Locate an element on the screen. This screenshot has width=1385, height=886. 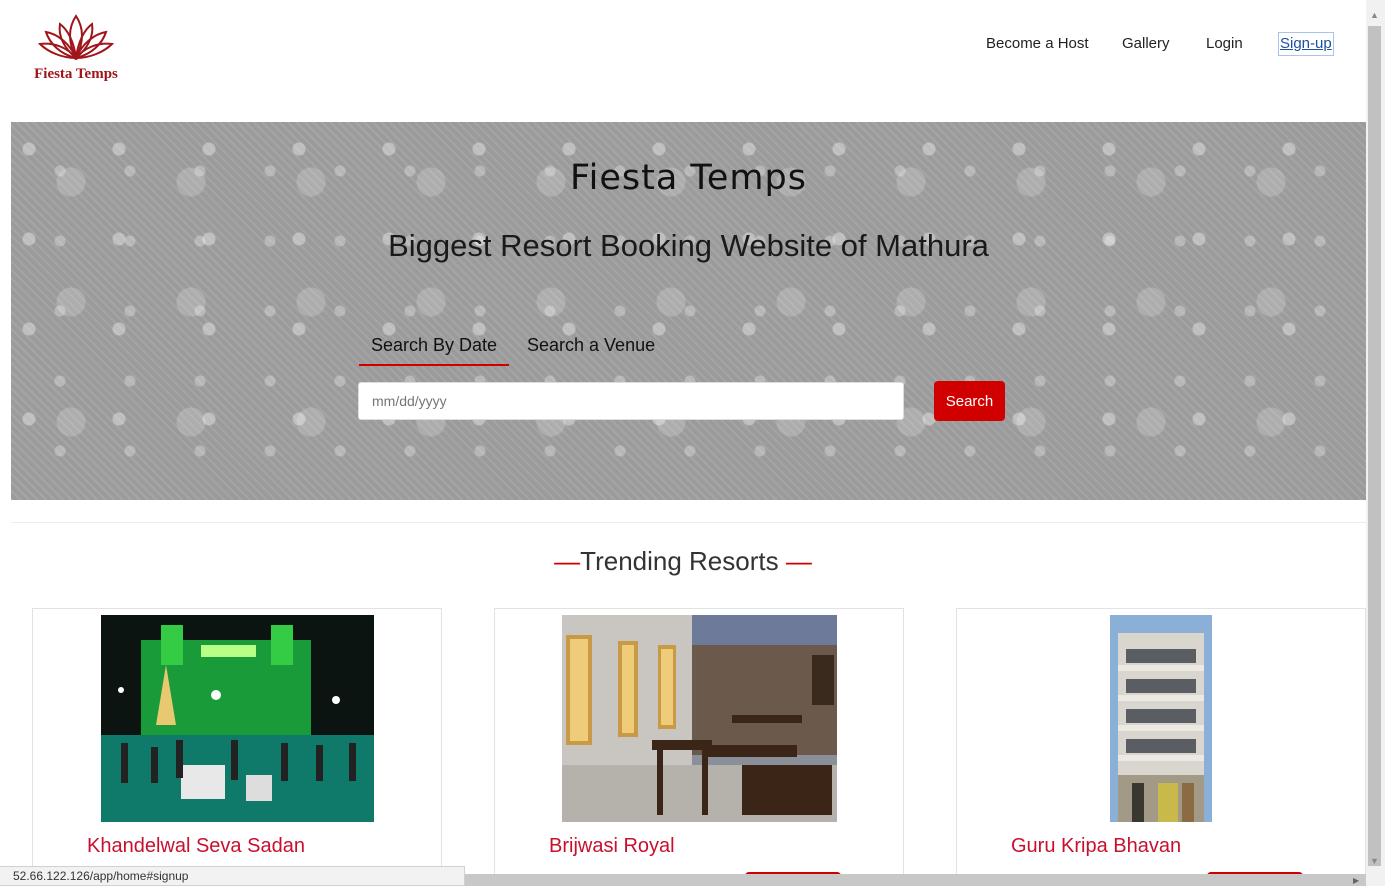
resort-name: Guru Kripa Bhavan is located at coordinates (1096, 846).